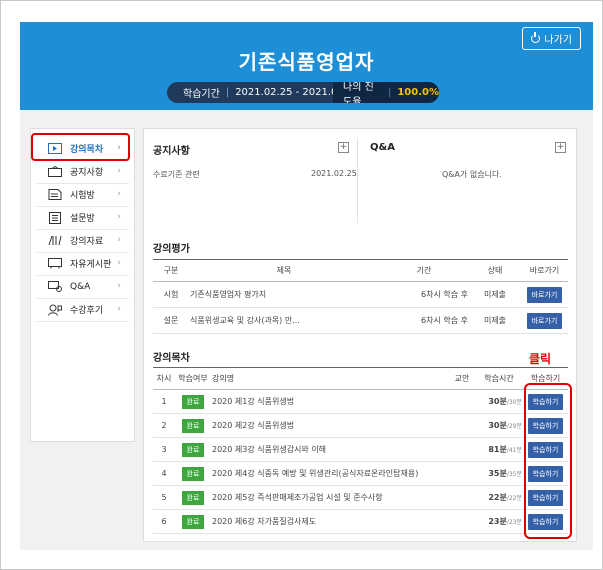  I want to click on column-header: 학습여부, so click(193, 378).